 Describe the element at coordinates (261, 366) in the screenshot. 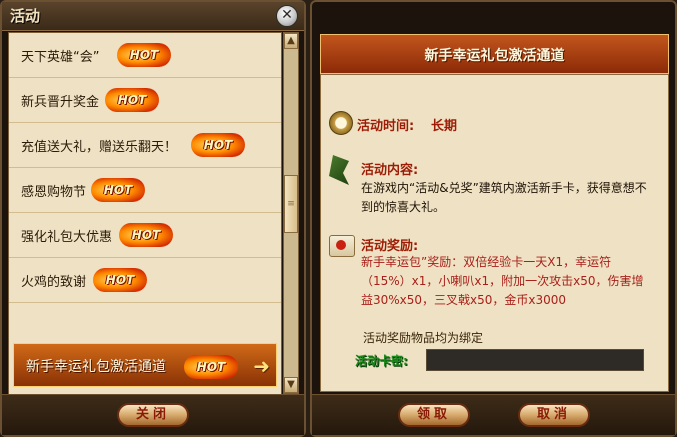

I see `arrow-right-icon: ➜` at that location.